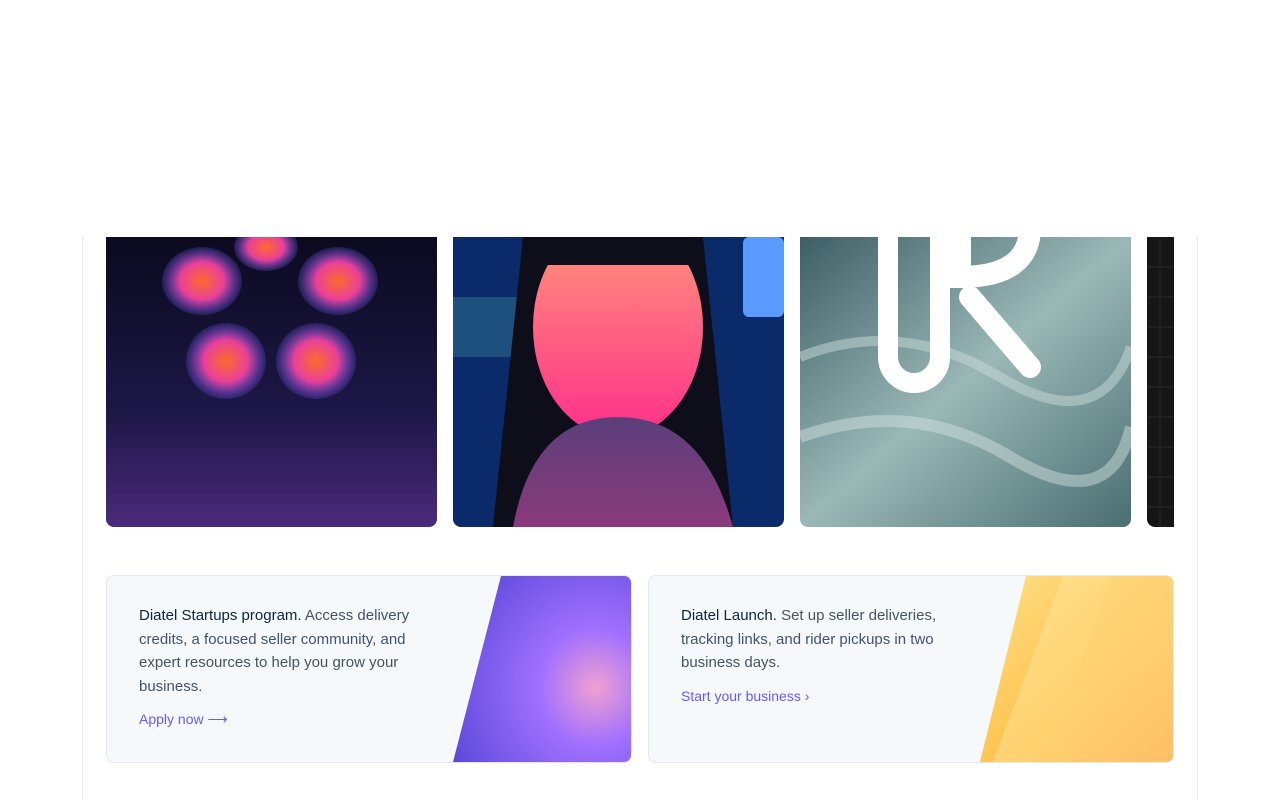 Image resolution: width=1280 pixels, height=800 pixels. Describe the element at coordinates (729, 615) in the screenshot. I see `launch-title: Diatel Launch.` at that location.